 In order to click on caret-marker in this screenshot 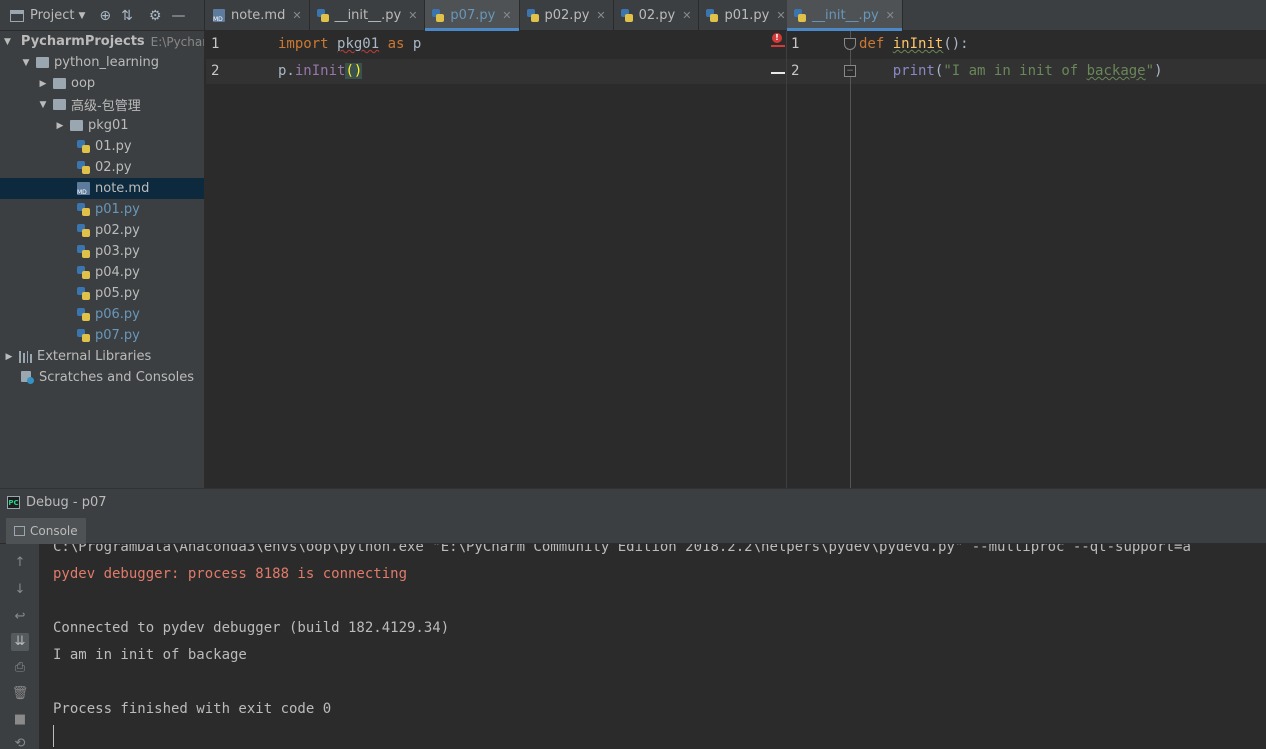, I will do `click(778, 73)`.